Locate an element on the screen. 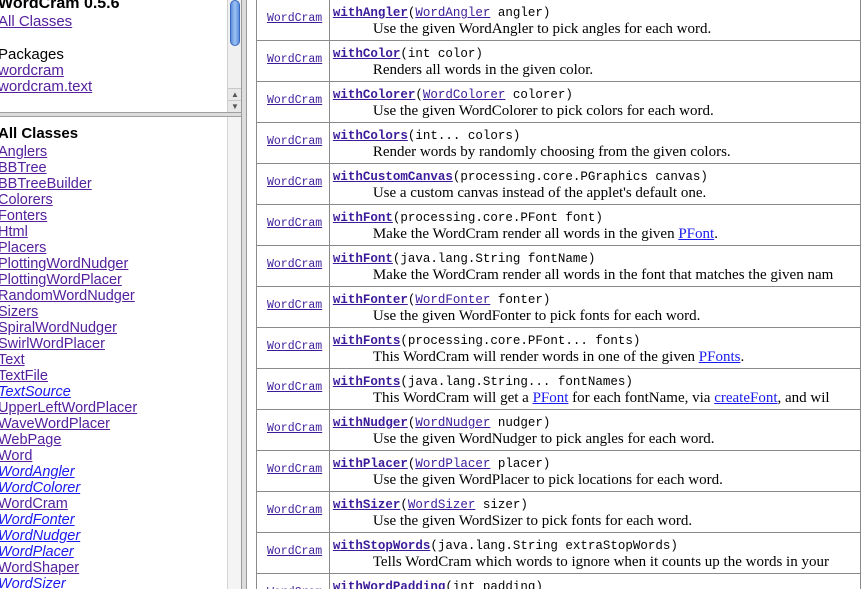 The image size is (861, 589). class-link: WordFonter is located at coordinates (111, 520).